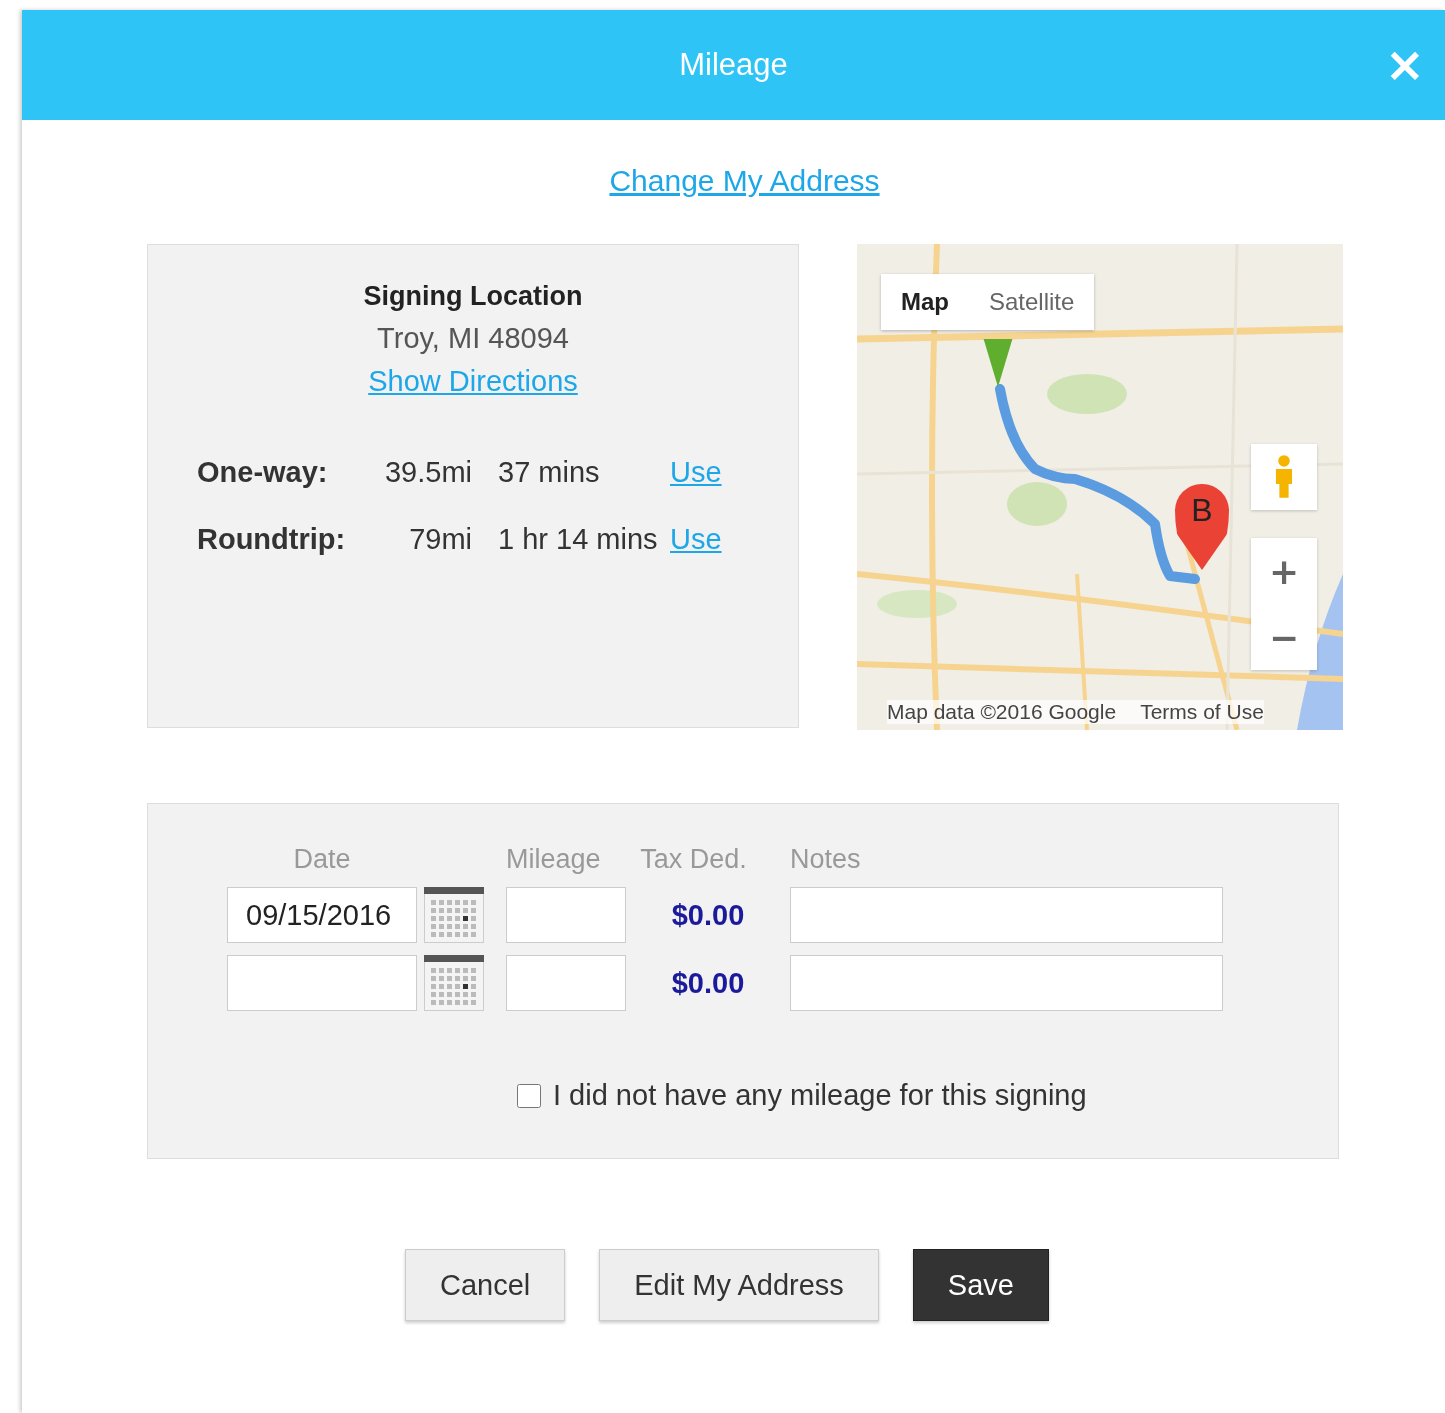  What do you see at coordinates (693, 859) in the screenshot?
I see `column-header: Tax Ded.` at bounding box center [693, 859].